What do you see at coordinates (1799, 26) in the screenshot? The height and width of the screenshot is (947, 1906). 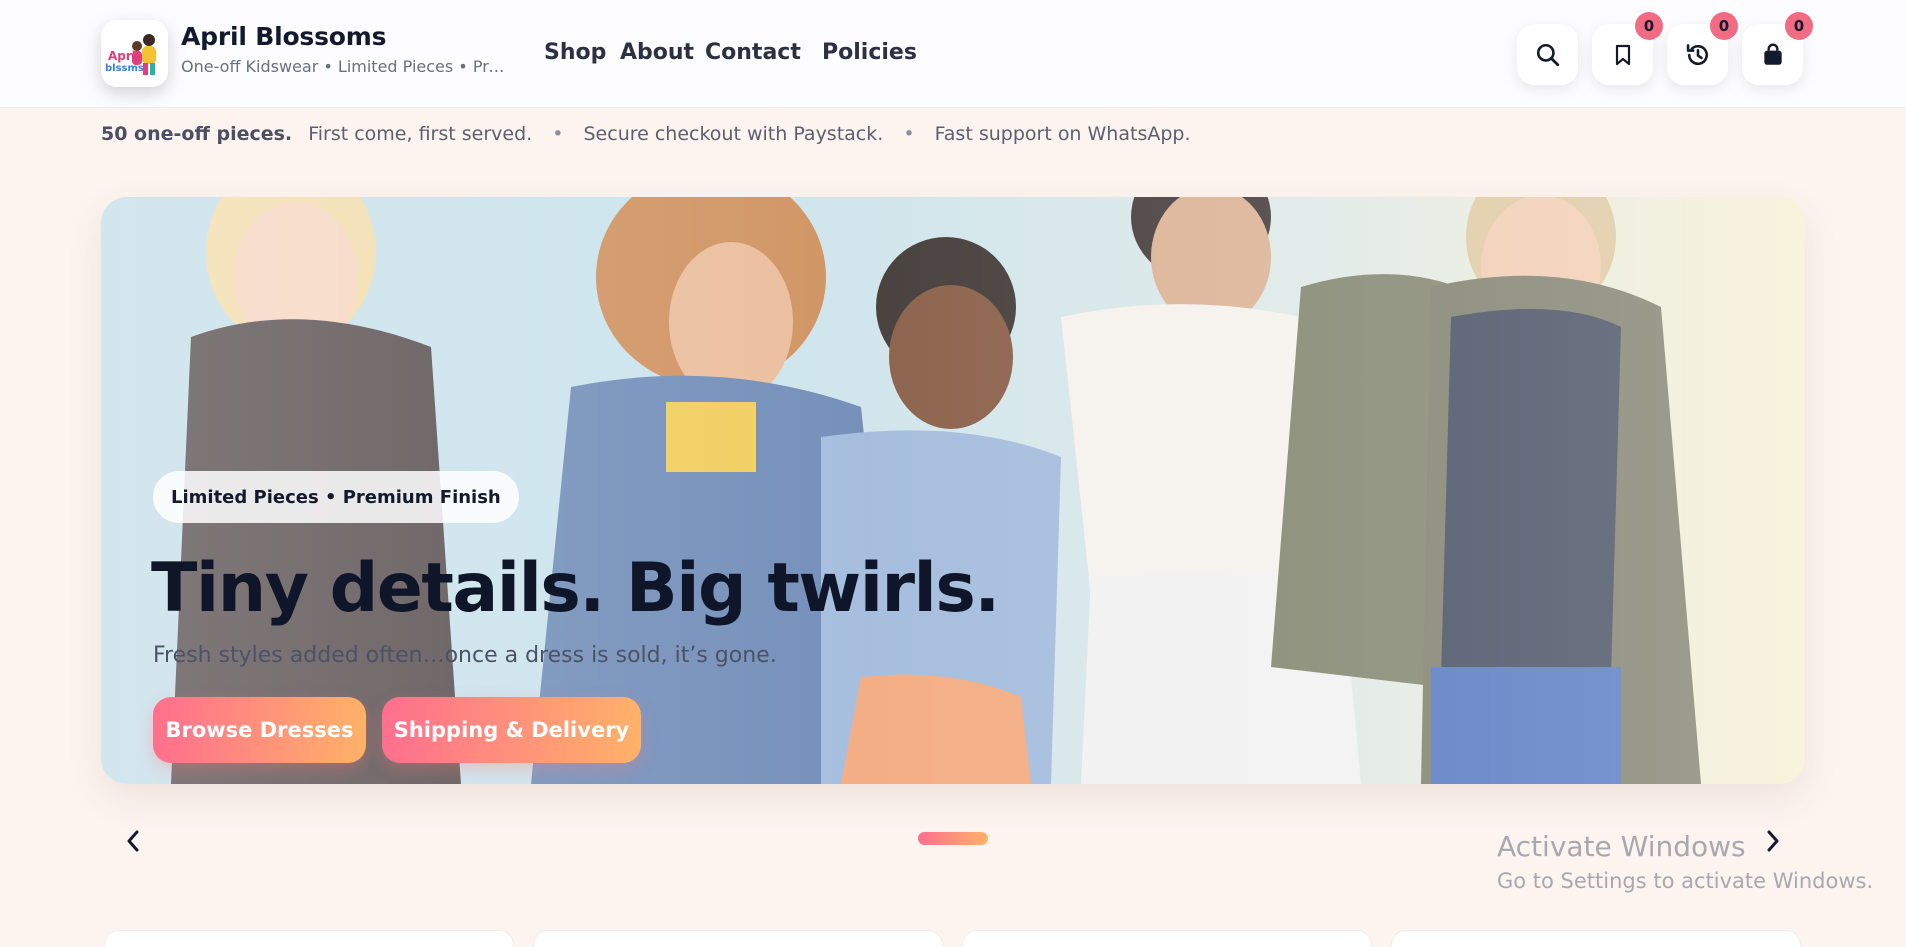 I see `cart-count-badge: 0` at bounding box center [1799, 26].